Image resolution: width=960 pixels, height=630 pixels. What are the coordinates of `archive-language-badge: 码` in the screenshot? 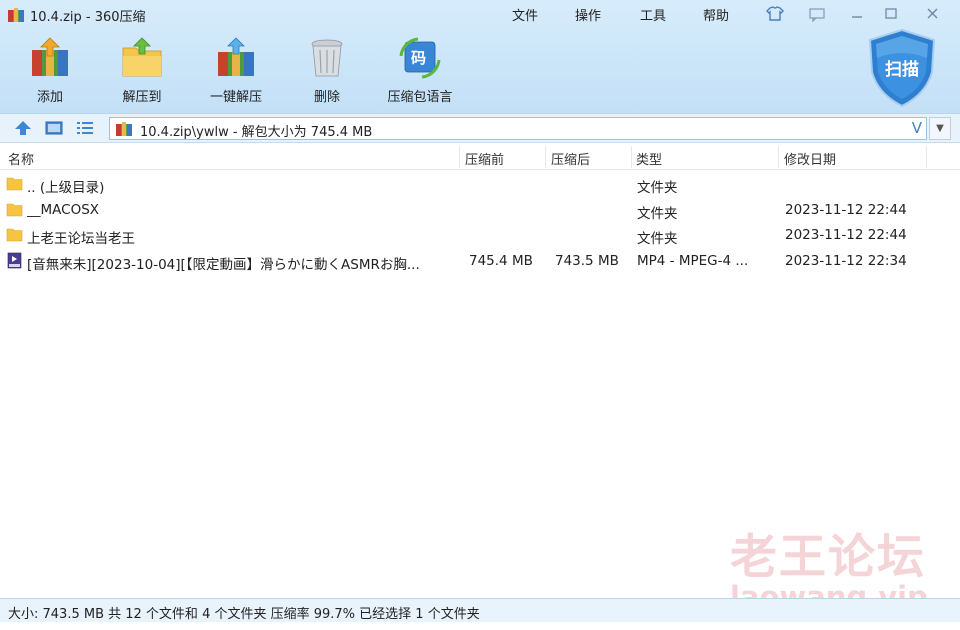 It's located at (419, 58).